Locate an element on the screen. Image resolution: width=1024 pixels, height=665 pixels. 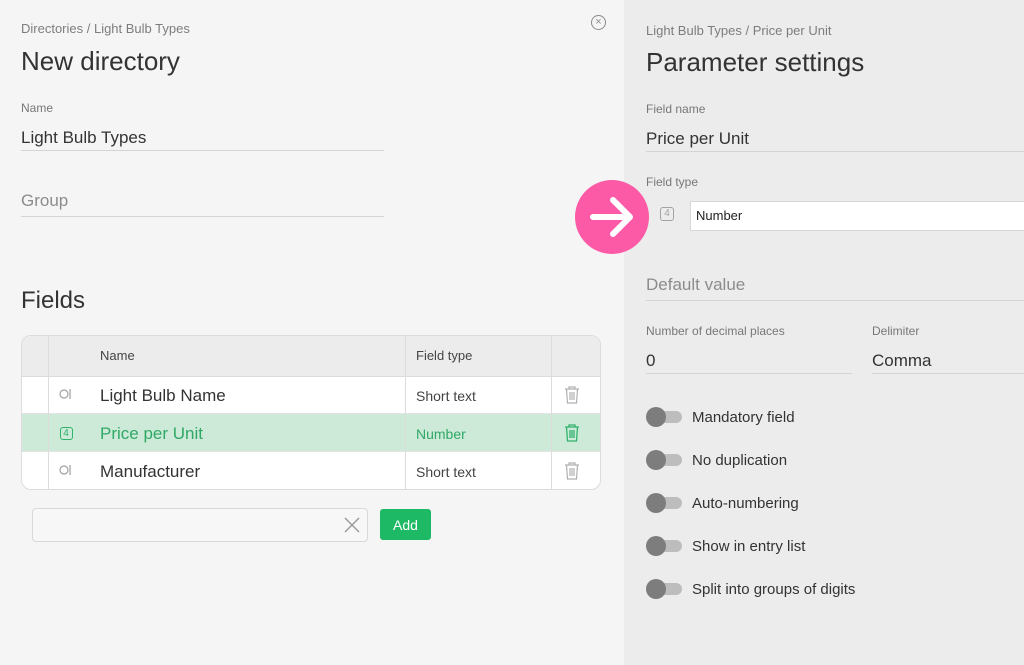
field-name-label: Field name is located at coordinates (676, 109).